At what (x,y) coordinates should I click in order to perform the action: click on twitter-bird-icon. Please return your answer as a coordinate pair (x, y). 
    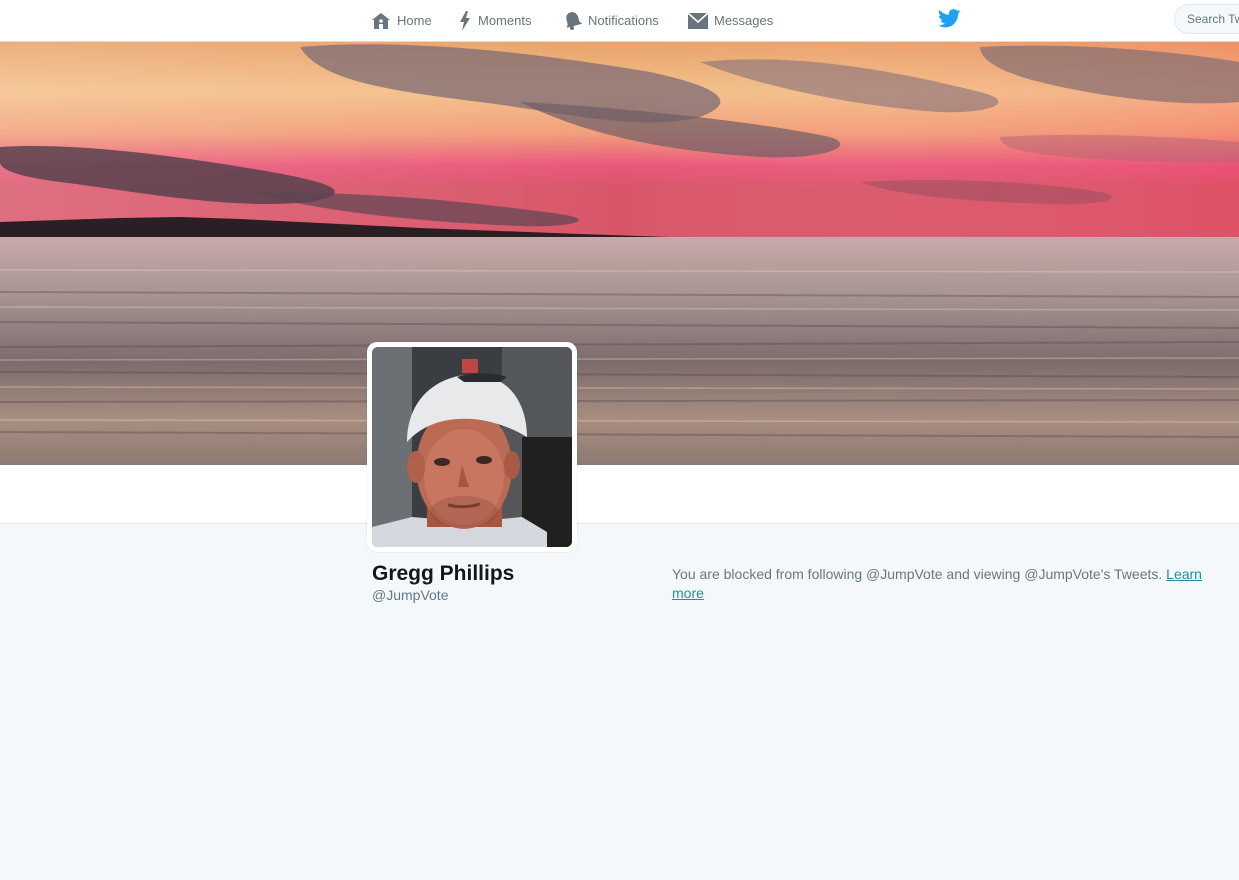
    Looking at the image, I should click on (949, 18).